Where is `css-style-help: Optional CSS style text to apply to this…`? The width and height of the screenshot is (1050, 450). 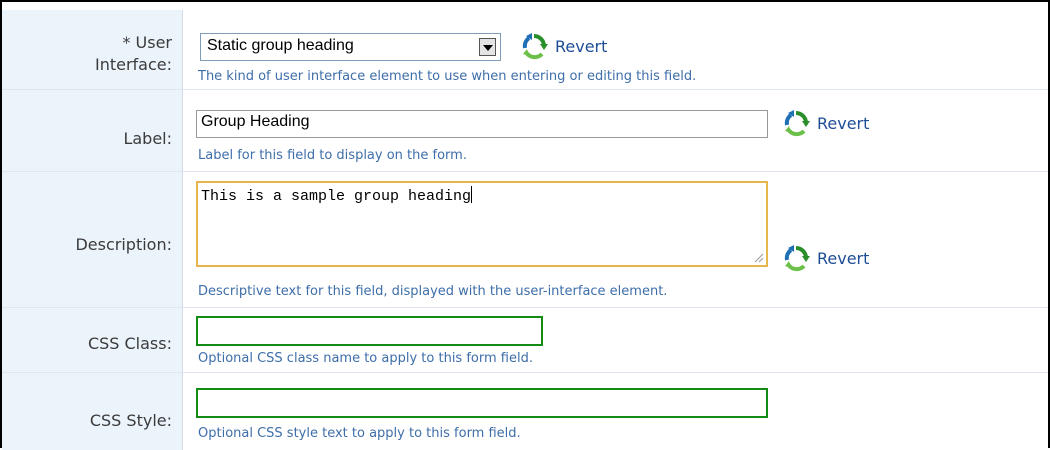
css-style-help: Optional CSS style text to apply to this… is located at coordinates (359, 433).